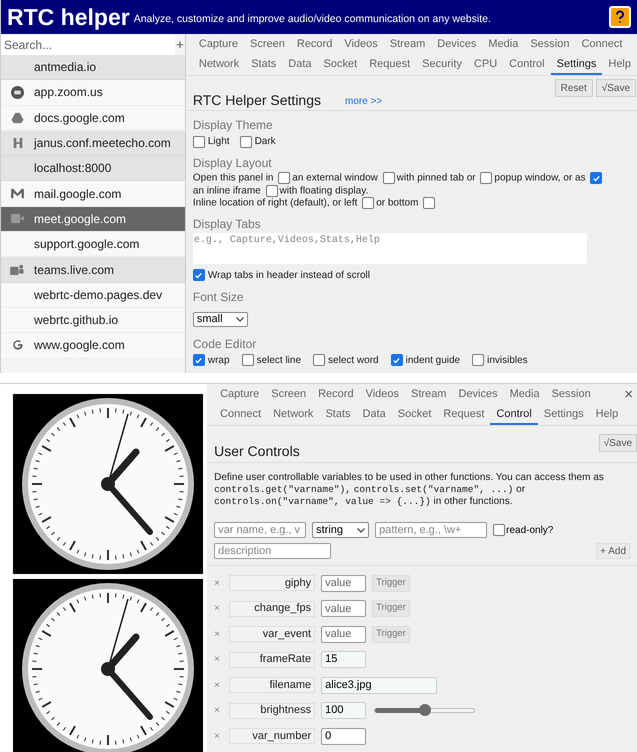  Describe the element at coordinates (620, 17) in the screenshot. I see `help-icon` at that location.